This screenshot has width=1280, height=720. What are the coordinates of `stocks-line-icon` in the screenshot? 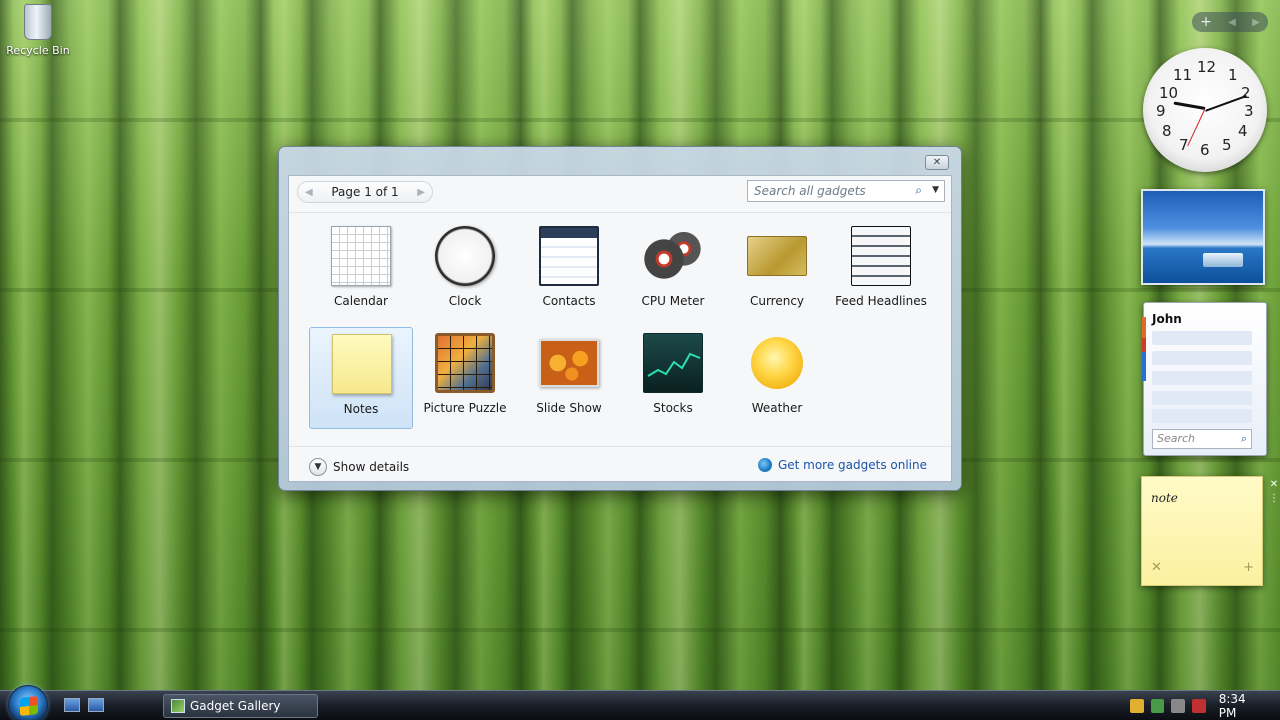 It's located at (674, 364).